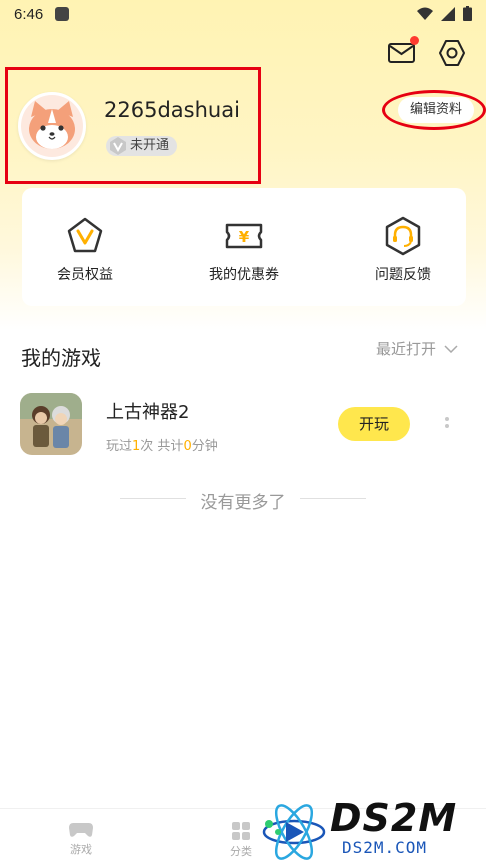 This screenshot has height=864, width=486. What do you see at coordinates (241, 831) in the screenshot?
I see `grid-icon` at bounding box center [241, 831].